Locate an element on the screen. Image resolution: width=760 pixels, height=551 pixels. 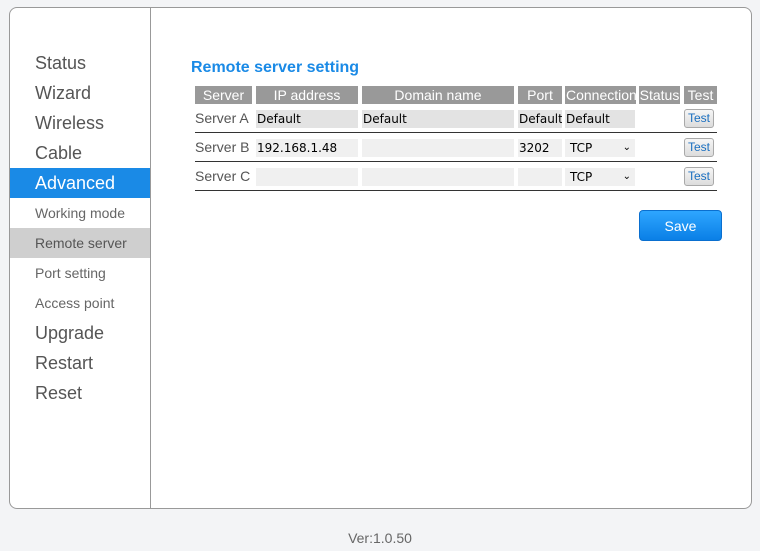
sidebar-item-upgrade: Upgrade is located at coordinates (80, 333).